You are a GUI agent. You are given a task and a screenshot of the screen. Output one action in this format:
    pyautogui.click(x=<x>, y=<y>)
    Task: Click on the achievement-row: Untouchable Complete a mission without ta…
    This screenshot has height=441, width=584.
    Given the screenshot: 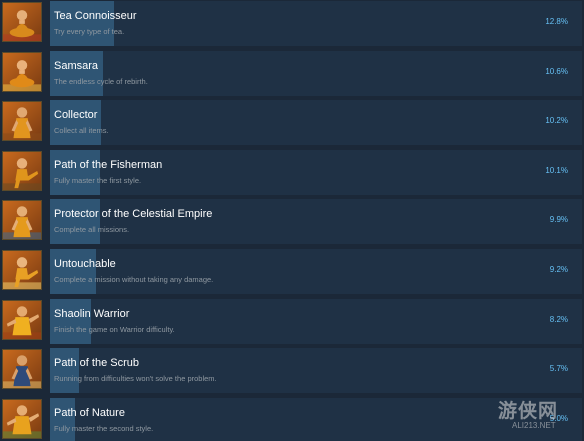 What is the action you would take?
    pyautogui.click(x=292, y=271)
    